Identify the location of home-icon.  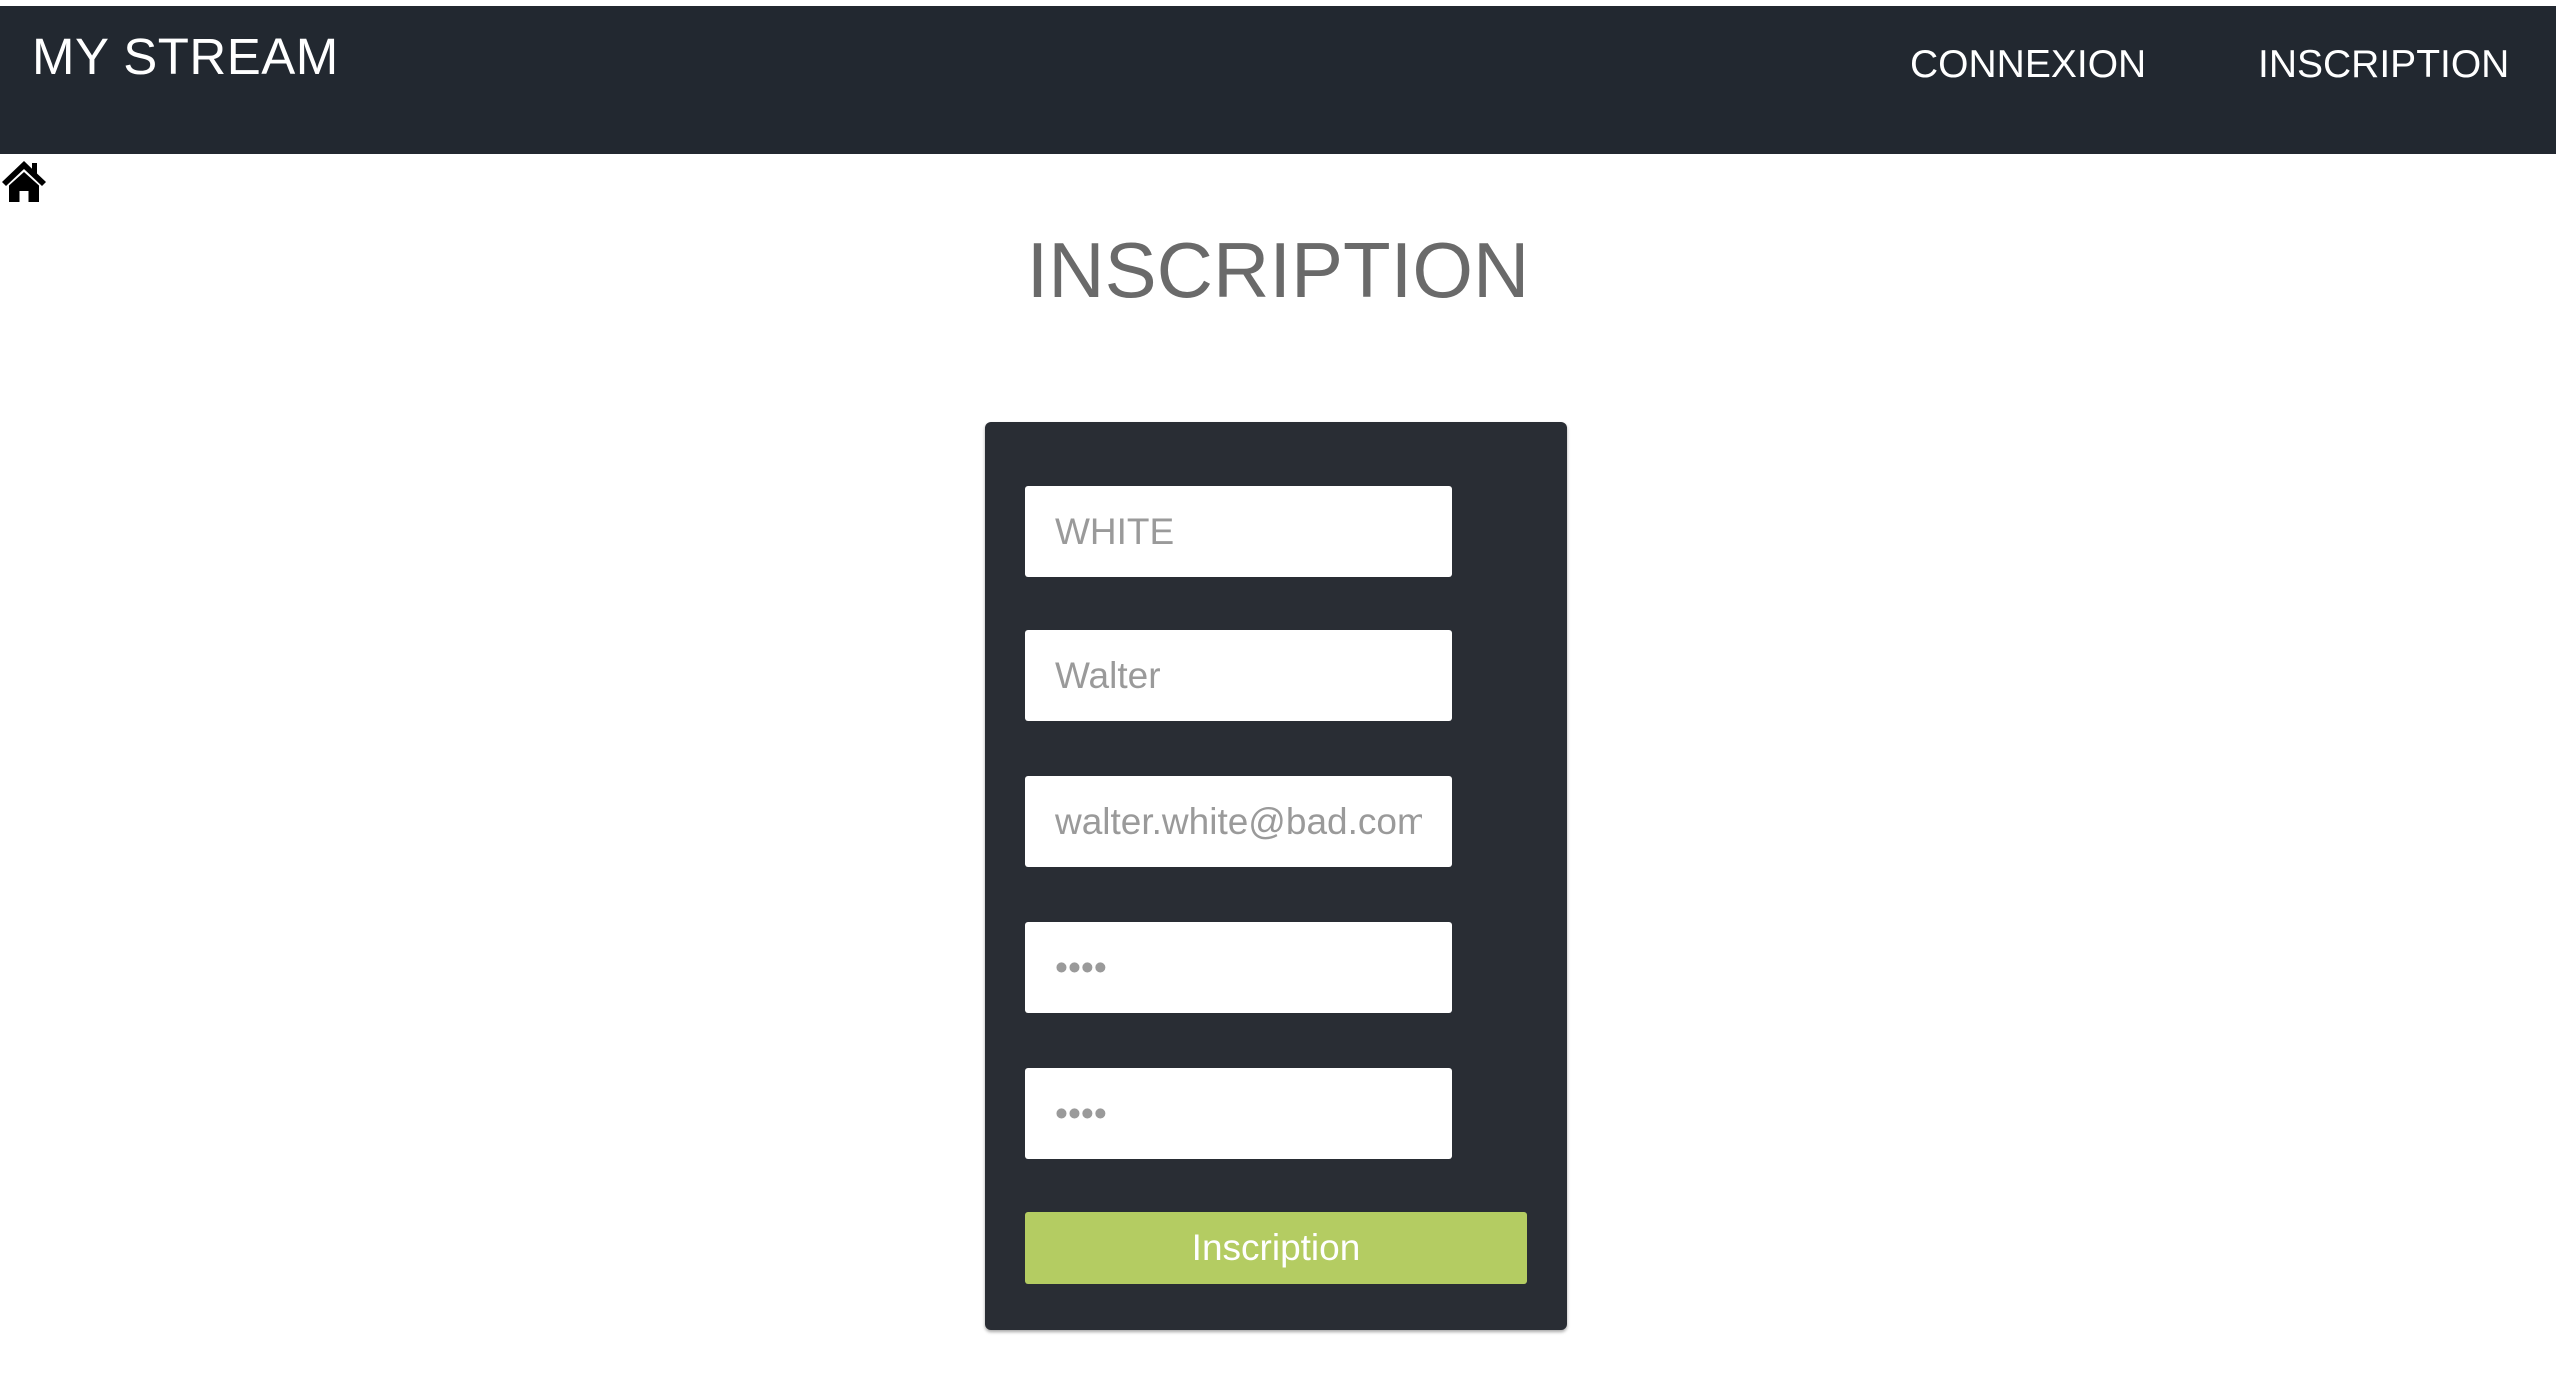
(24, 181).